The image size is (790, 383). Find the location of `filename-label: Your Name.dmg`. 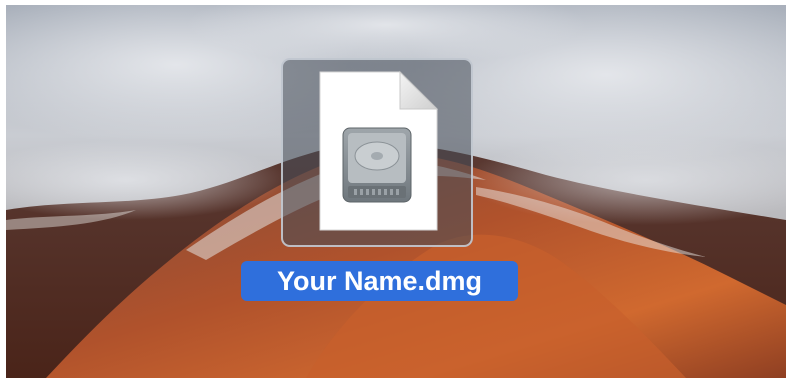

filename-label: Your Name.dmg is located at coordinates (379, 281).